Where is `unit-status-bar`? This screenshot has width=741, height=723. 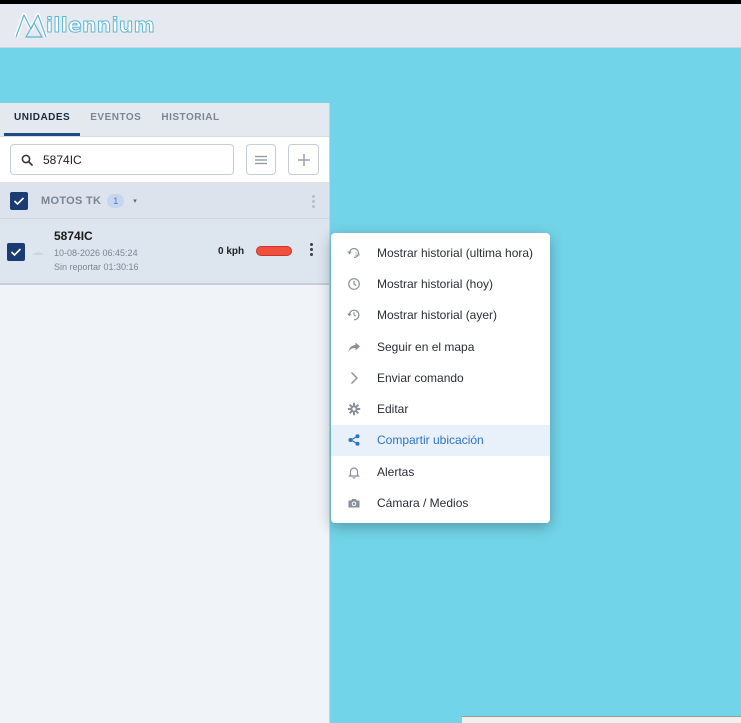 unit-status-bar is located at coordinates (274, 251).